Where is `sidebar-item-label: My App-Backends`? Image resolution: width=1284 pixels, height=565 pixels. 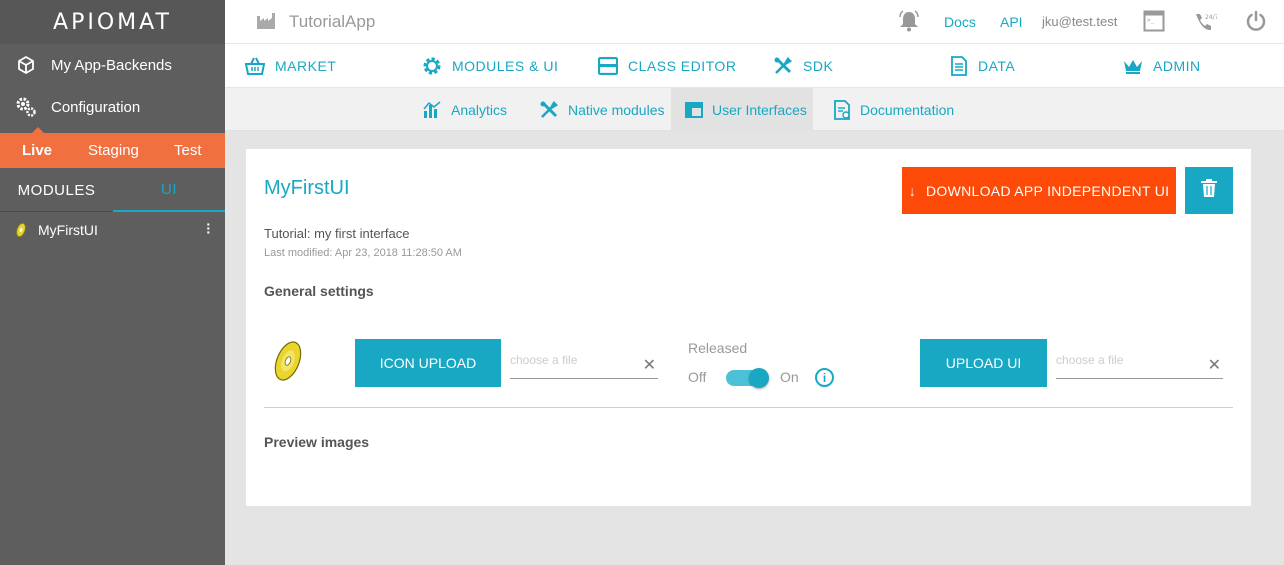 sidebar-item-label: My App-Backends is located at coordinates (111, 65).